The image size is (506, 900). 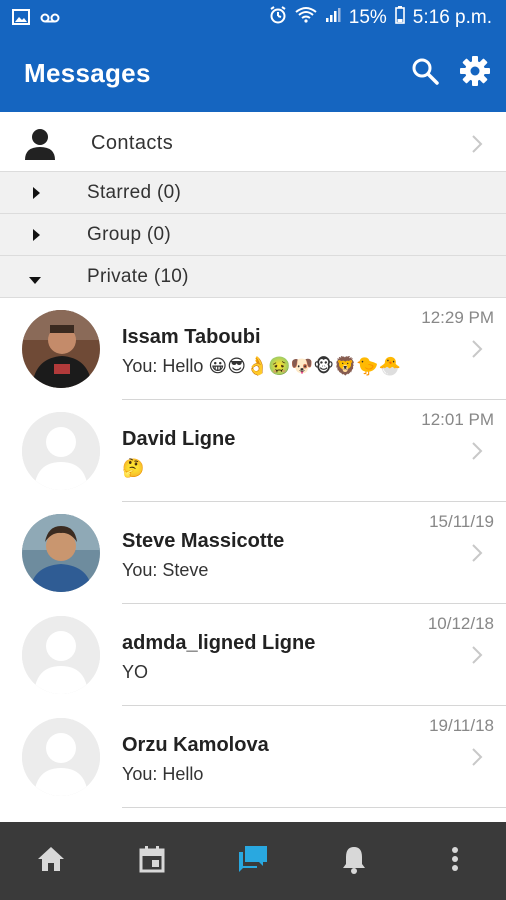 What do you see at coordinates (203, 541) in the screenshot?
I see `contact-name: Steve Massicotte` at bounding box center [203, 541].